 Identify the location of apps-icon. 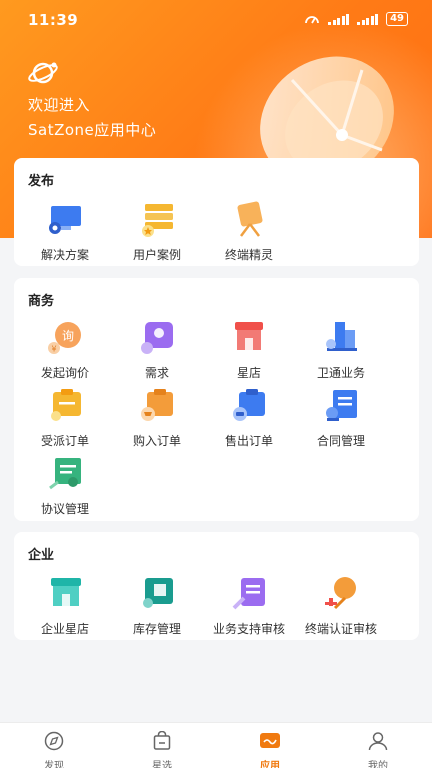
(270, 740).